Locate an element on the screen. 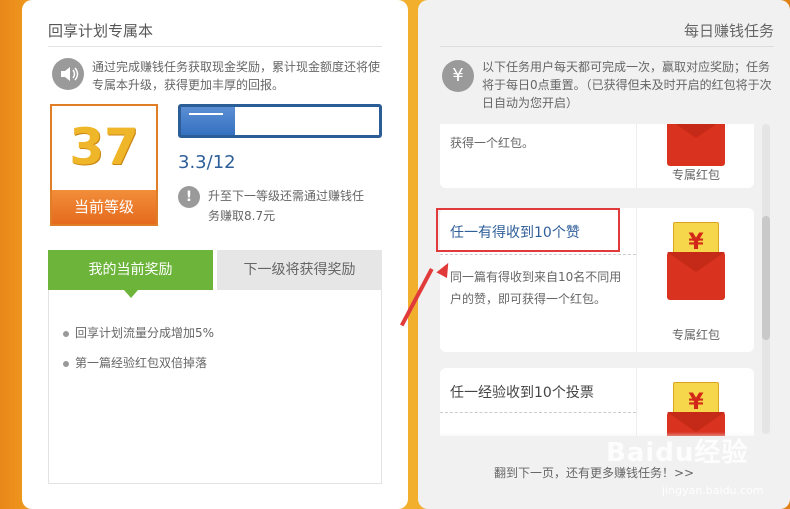 Image resolution: width=790 pixels, height=509 pixels. task-reward: ¥ 专属红包 is located at coordinates (695, 280).